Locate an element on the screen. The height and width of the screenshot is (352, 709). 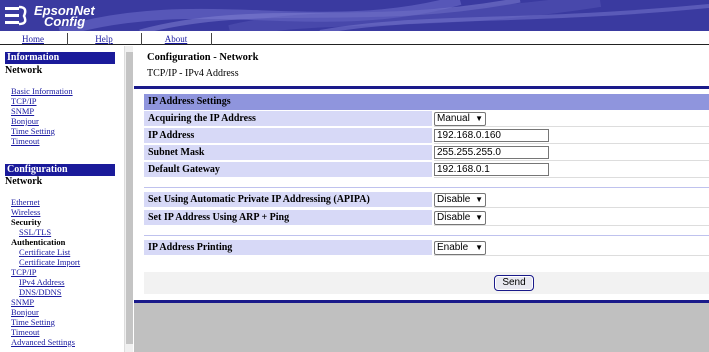
title-divider is located at coordinates (421, 87).